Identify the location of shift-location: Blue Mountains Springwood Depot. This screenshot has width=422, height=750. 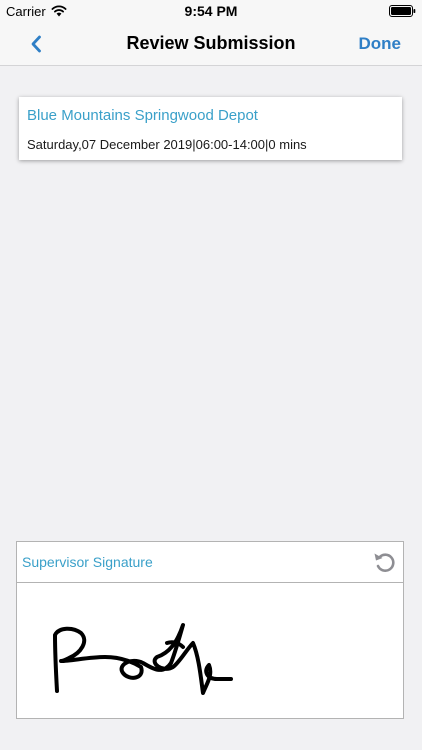
(142, 115).